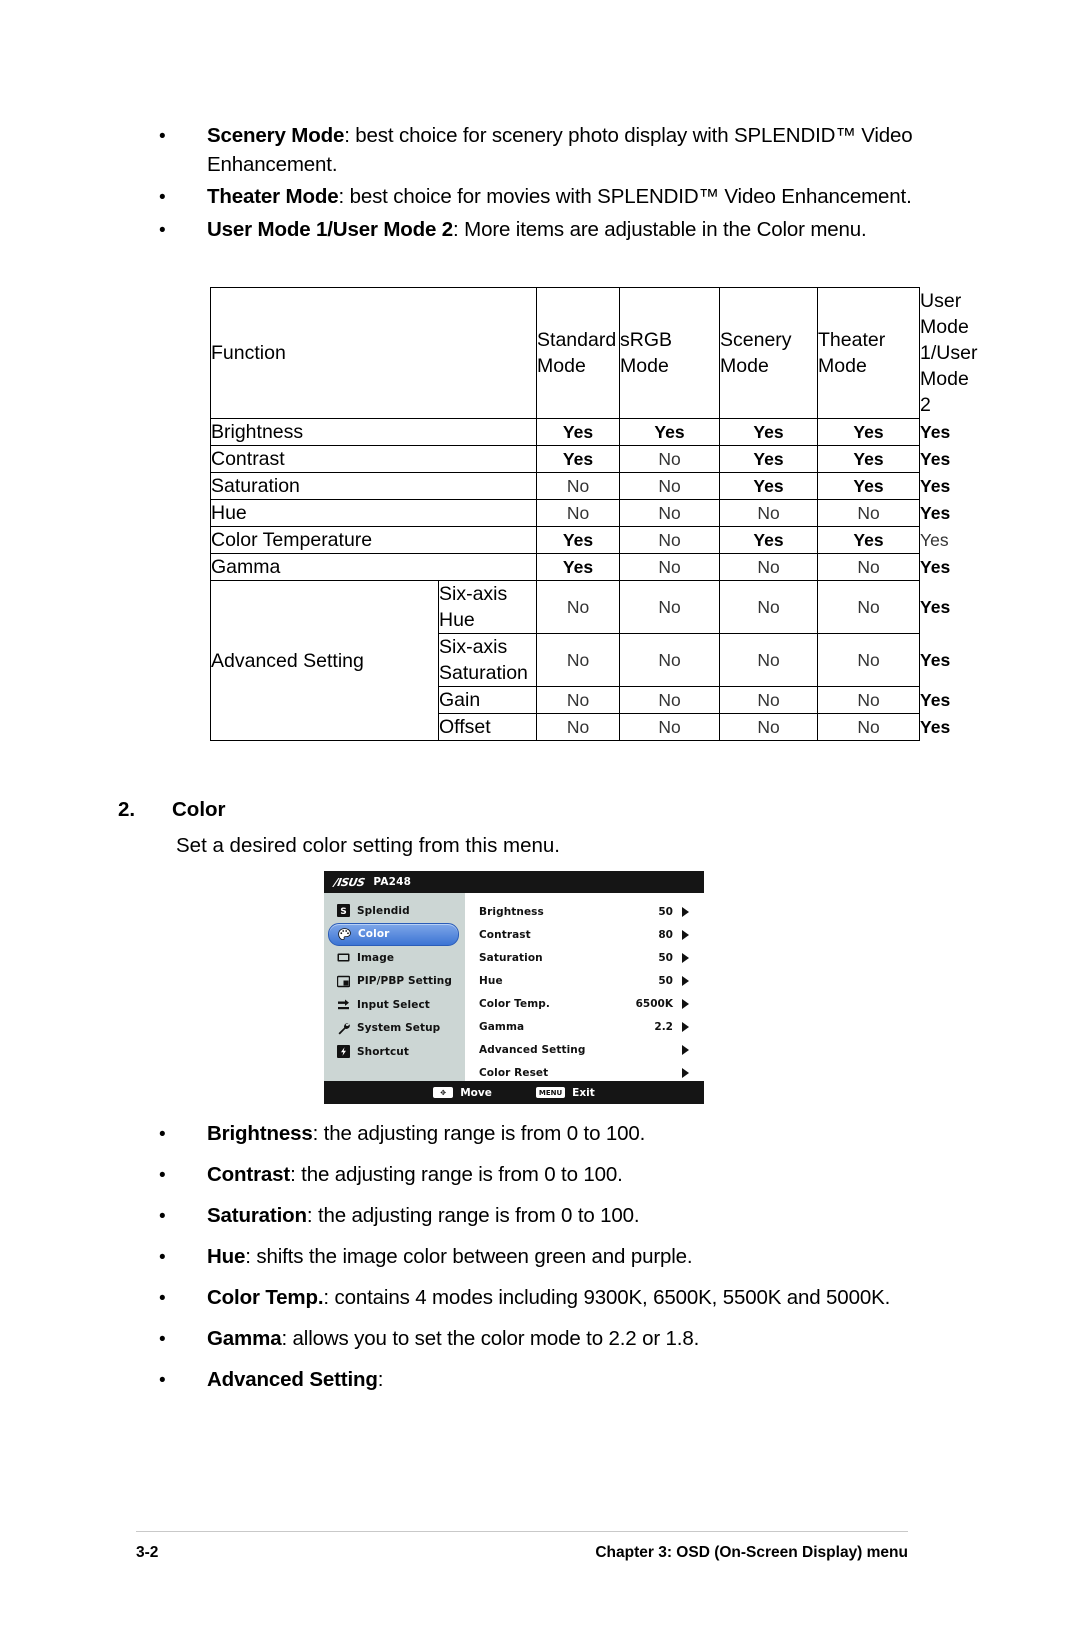 The image size is (1080, 1627). What do you see at coordinates (522, 1531) in the screenshot?
I see `footer-divider` at bounding box center [522, 1531].